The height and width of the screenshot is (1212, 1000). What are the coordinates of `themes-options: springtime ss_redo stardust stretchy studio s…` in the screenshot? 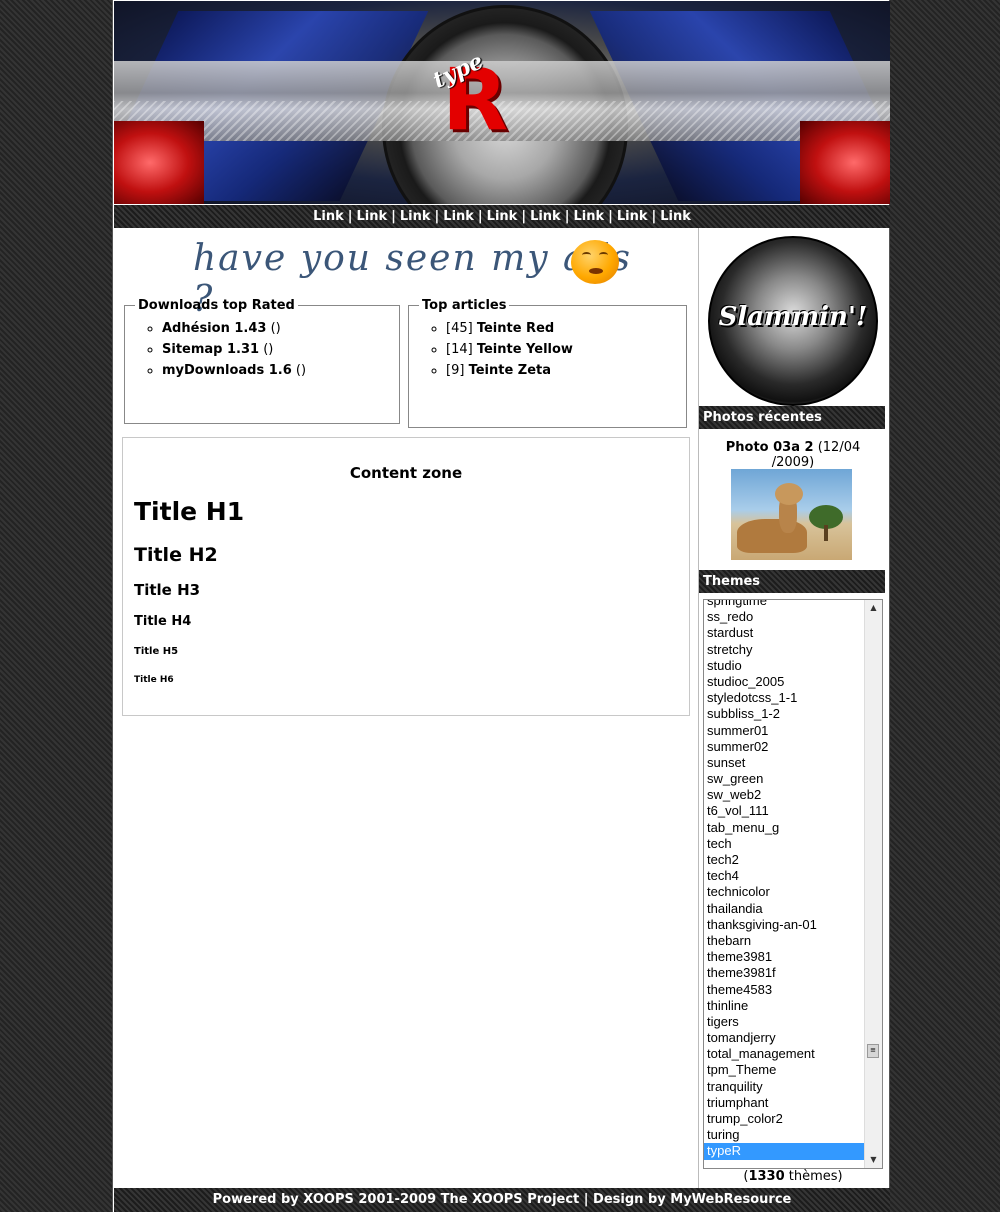 It's located at (785, 880).